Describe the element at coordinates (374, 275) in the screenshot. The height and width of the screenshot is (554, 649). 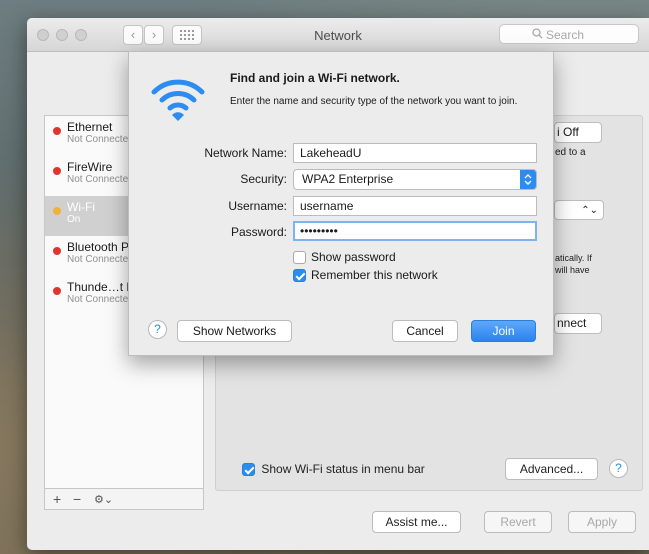
I see `remember-network-label: Remember this network` at that location.